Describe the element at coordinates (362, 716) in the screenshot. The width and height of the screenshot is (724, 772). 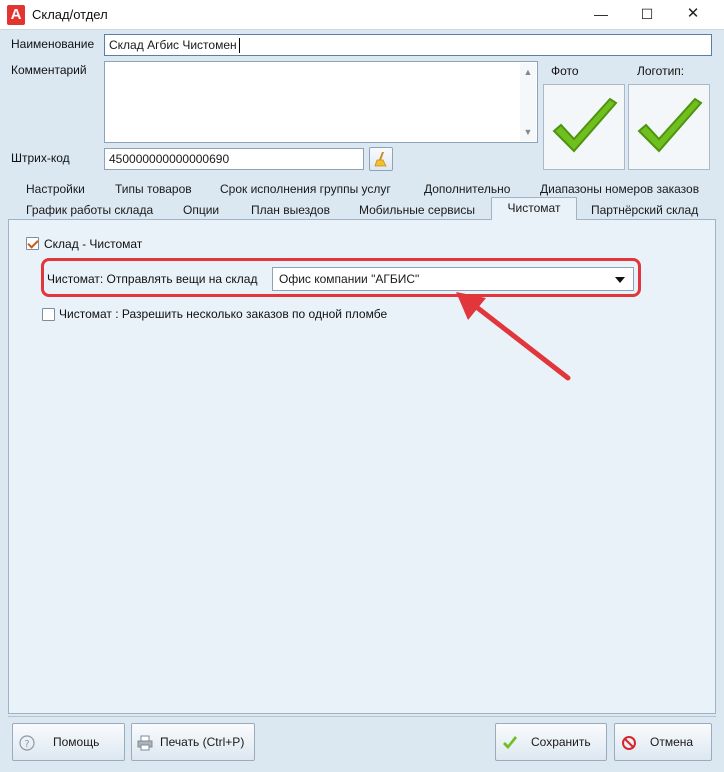
I see `bottom-separator` at that location.